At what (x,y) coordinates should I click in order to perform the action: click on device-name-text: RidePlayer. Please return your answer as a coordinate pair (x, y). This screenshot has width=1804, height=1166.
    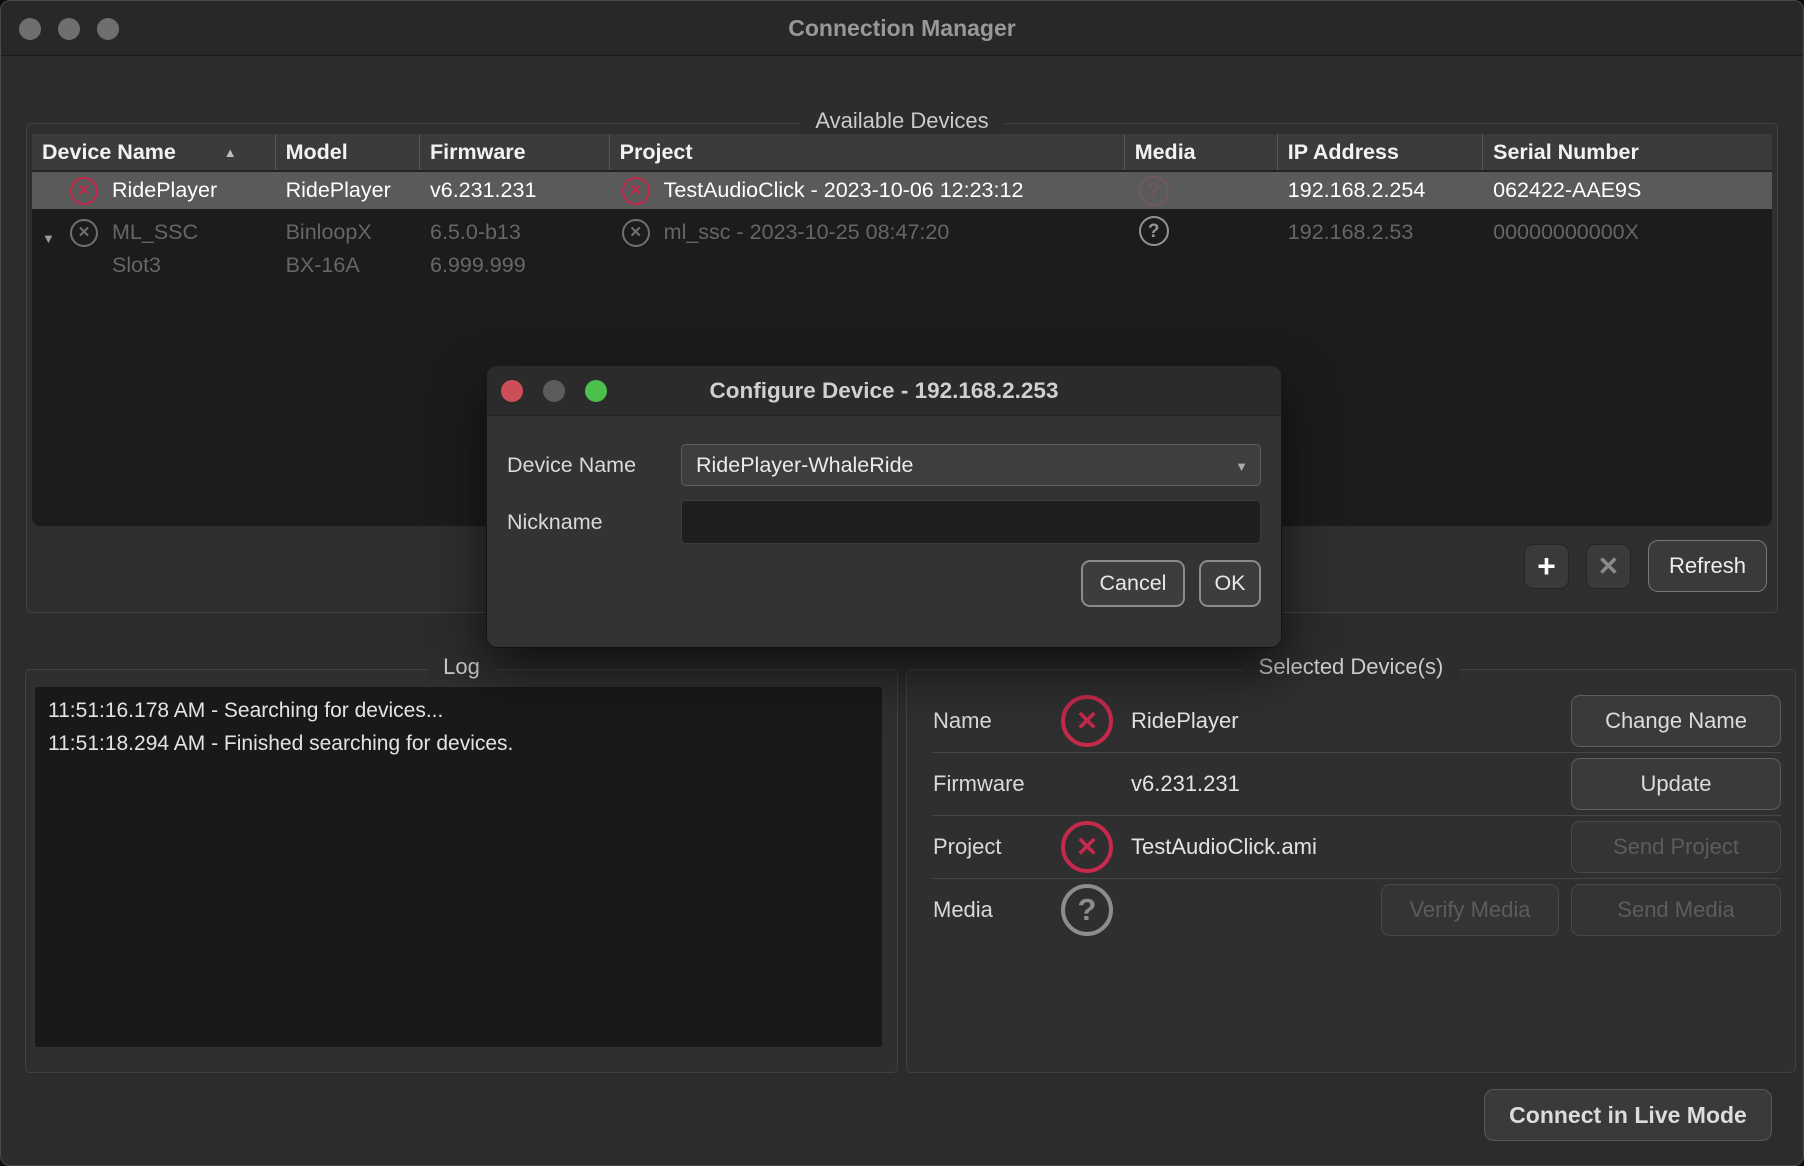
    Looking at the image, I should click on (165, 190).